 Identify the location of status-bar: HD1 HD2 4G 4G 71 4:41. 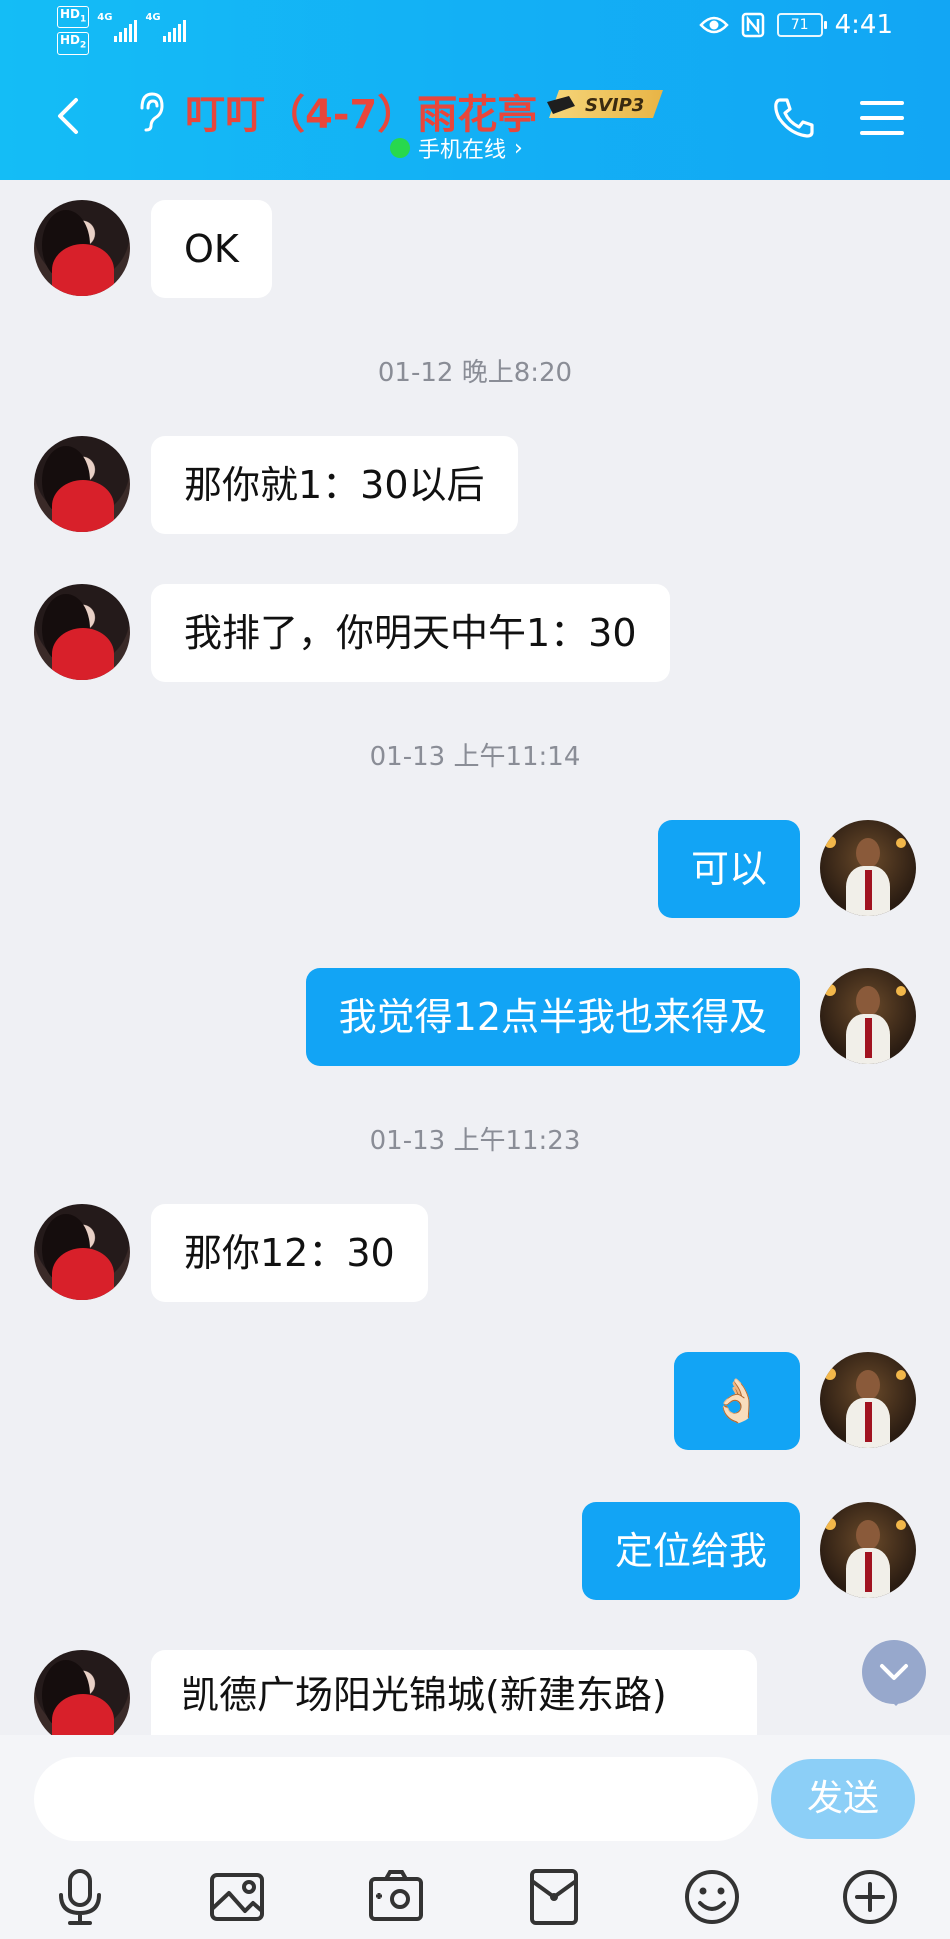
(475, 29).